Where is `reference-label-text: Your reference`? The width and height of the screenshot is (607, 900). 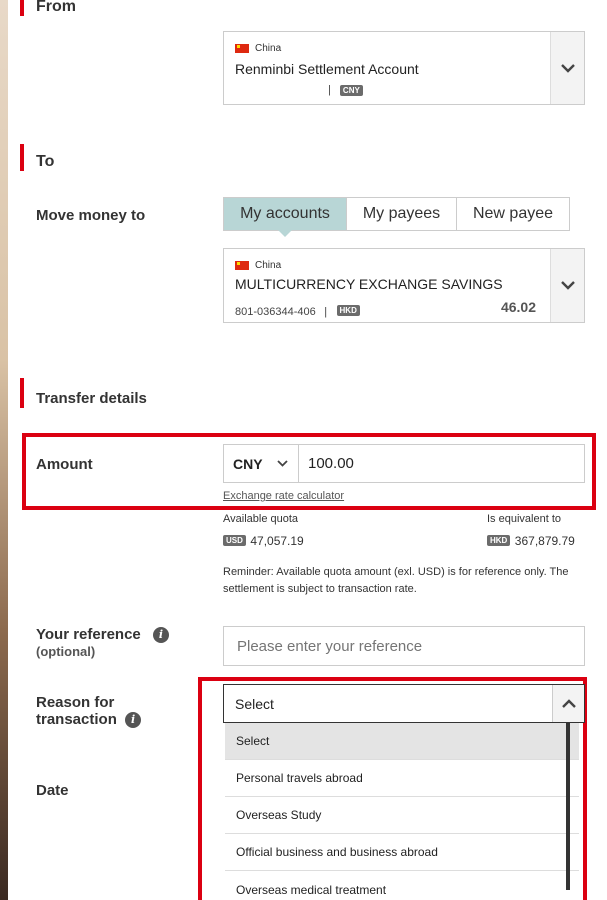 reference-label-text: Your reference is located at coordinates (88, 634).